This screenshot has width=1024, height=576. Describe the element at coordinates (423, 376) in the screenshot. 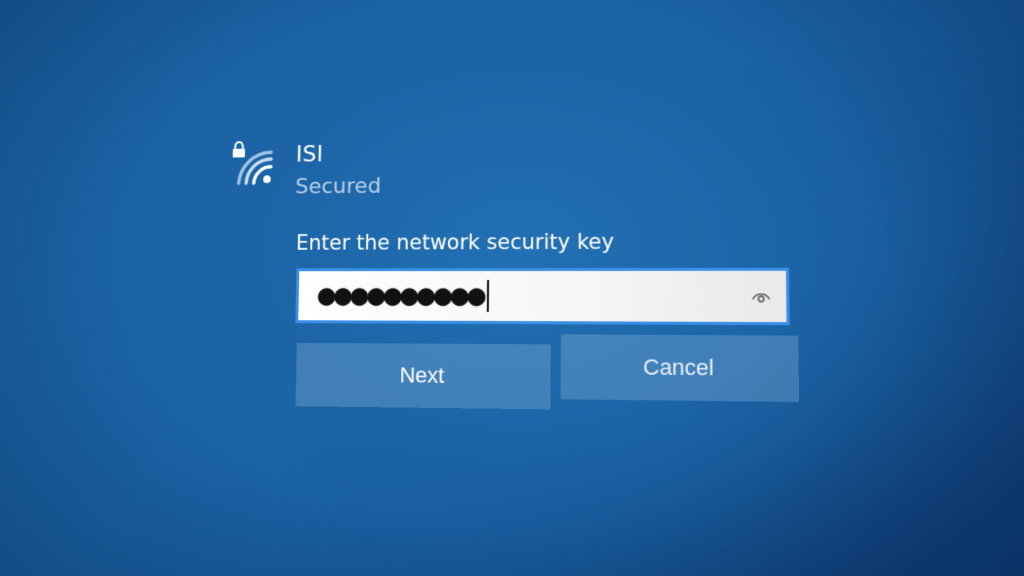

I see `next-button: Next` at that location.